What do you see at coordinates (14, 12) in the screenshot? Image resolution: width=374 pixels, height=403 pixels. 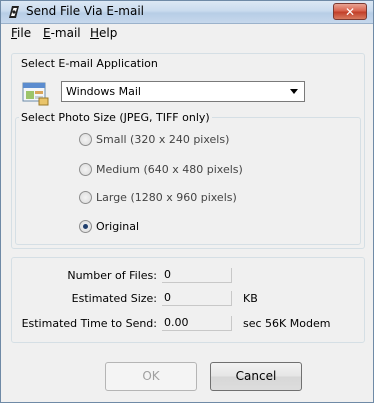 I see `app-icon` at bounding box center [14, 12].